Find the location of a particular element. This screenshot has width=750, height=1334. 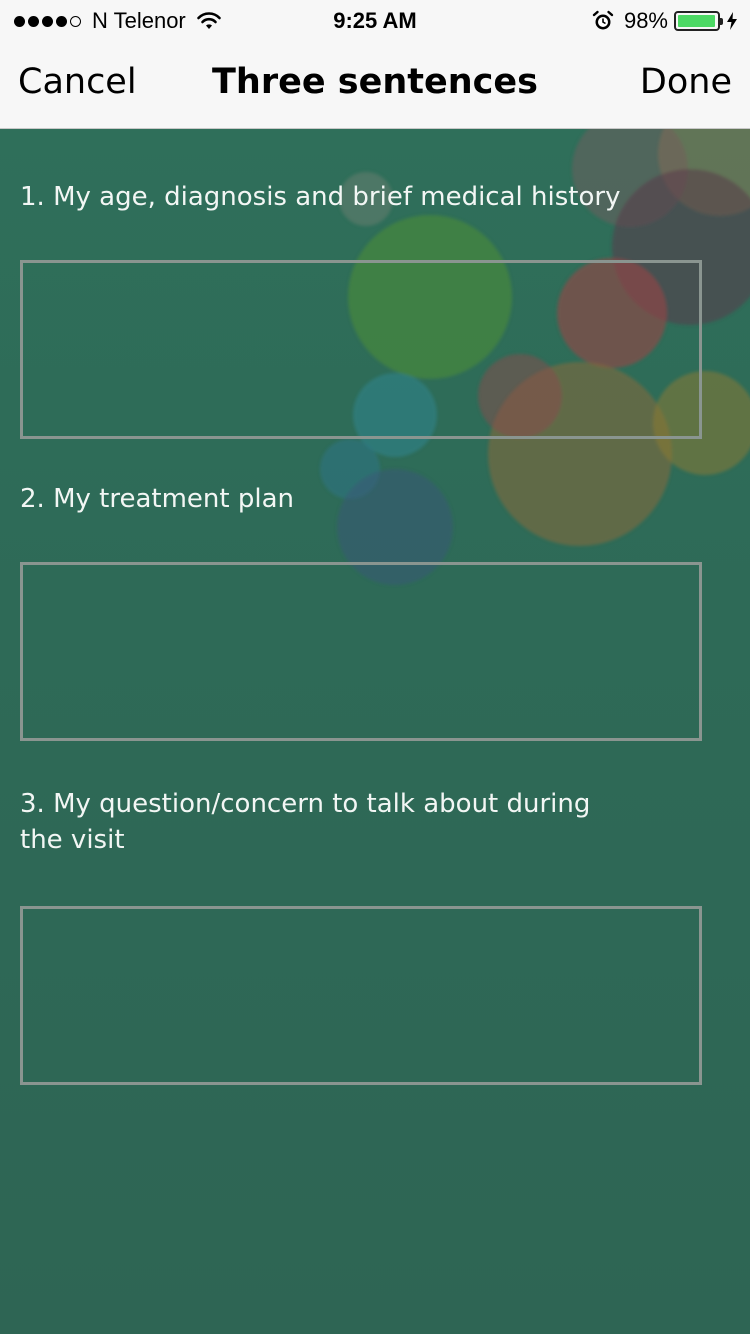

status-right: 98% is located at coordinates (665, 21).